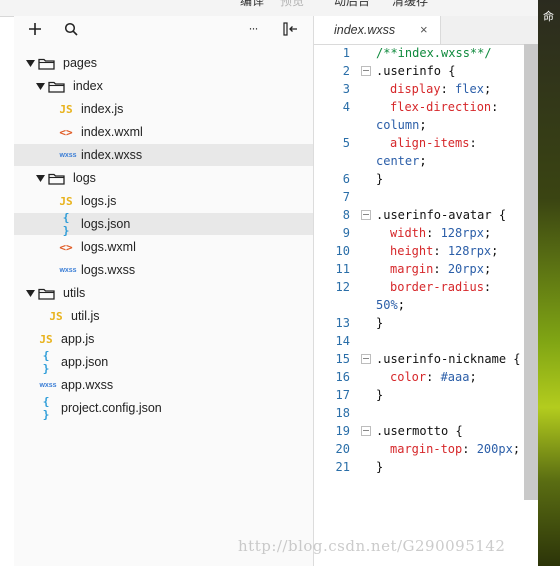  I want to click on code-line: 9 width: 128rpx;, so click(417, 233).